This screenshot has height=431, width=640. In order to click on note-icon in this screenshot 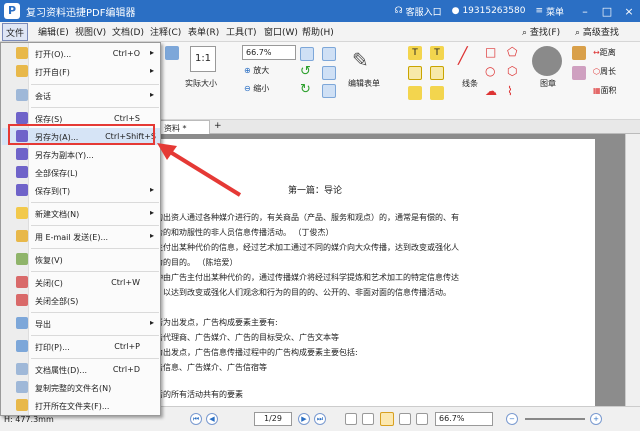, I will do `click(415, 93)`.